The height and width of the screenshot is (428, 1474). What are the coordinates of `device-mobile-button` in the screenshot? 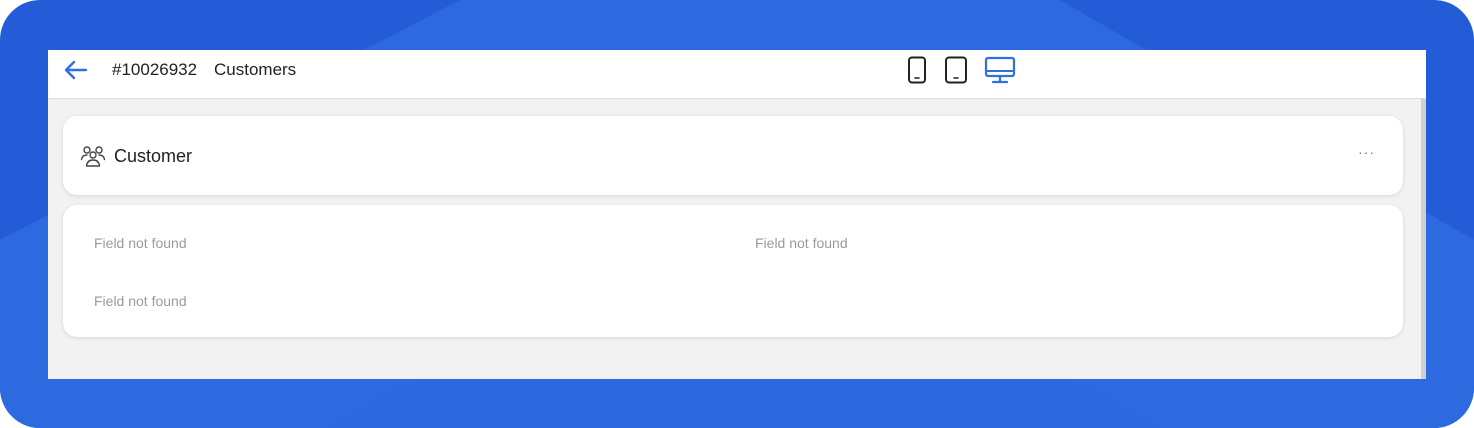 It's located at (917, 70).